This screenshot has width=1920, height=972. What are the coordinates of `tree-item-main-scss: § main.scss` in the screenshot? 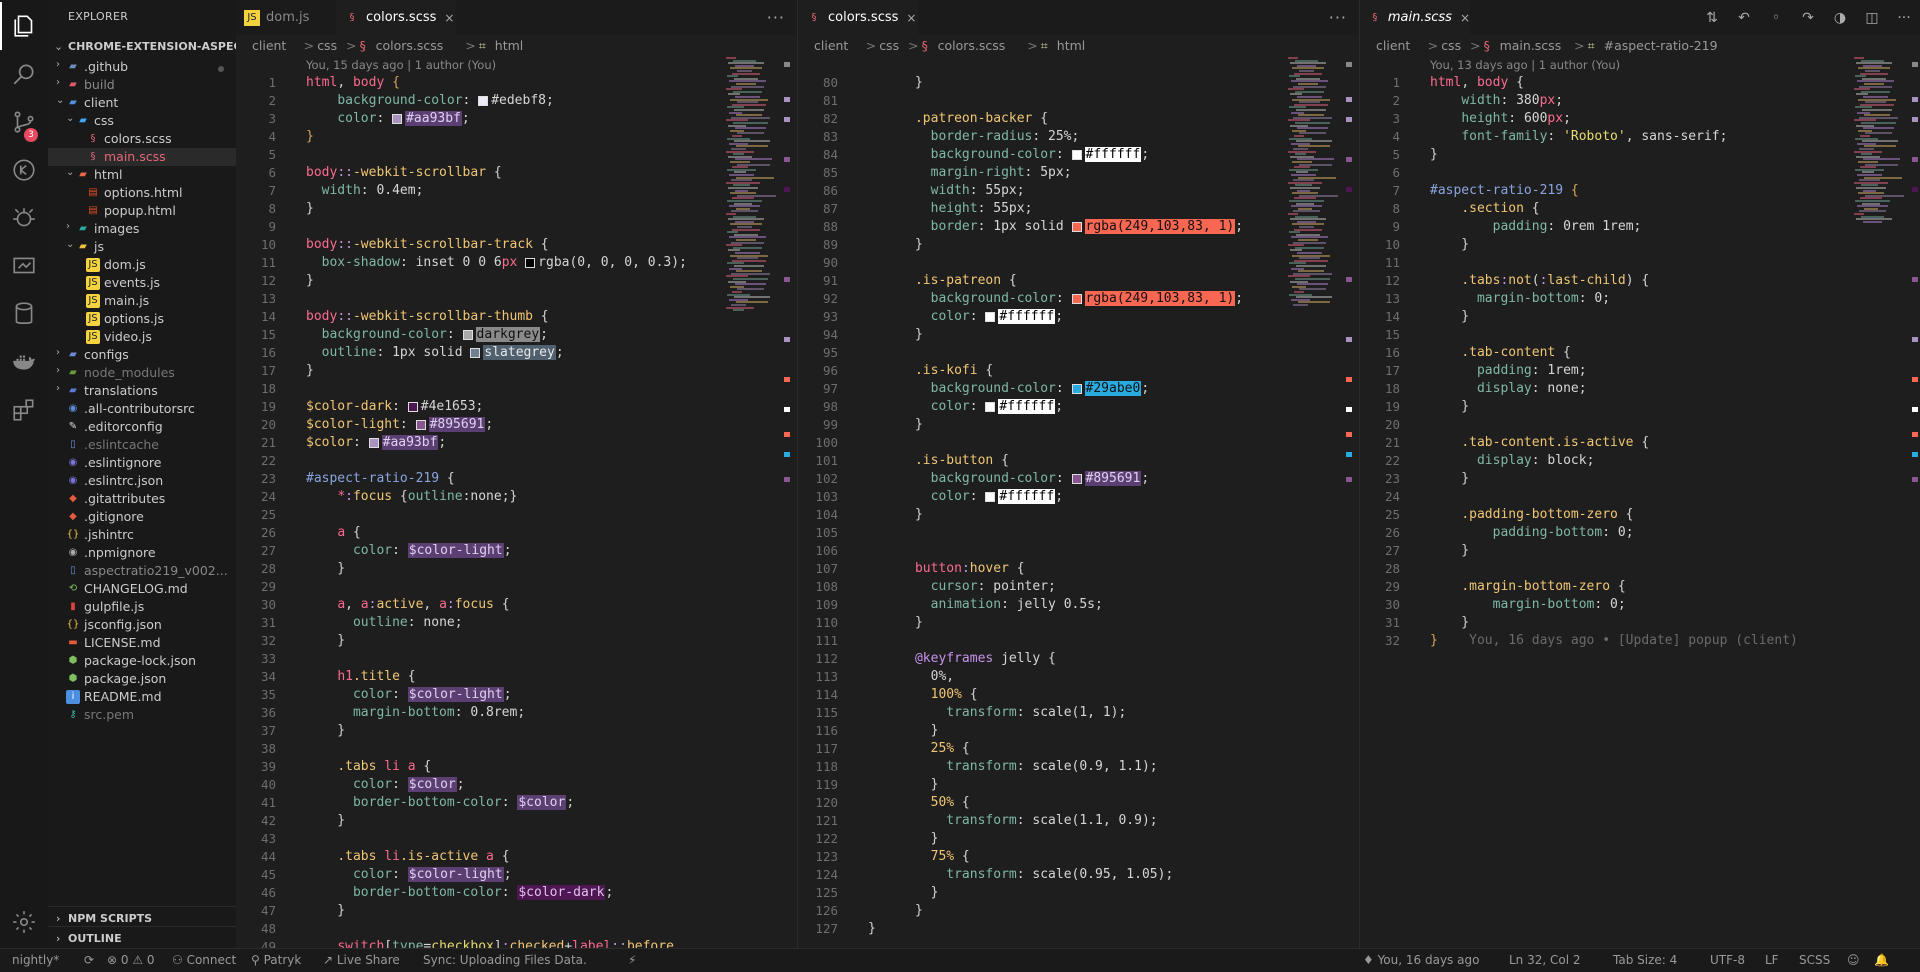 It's located at (142, 157).